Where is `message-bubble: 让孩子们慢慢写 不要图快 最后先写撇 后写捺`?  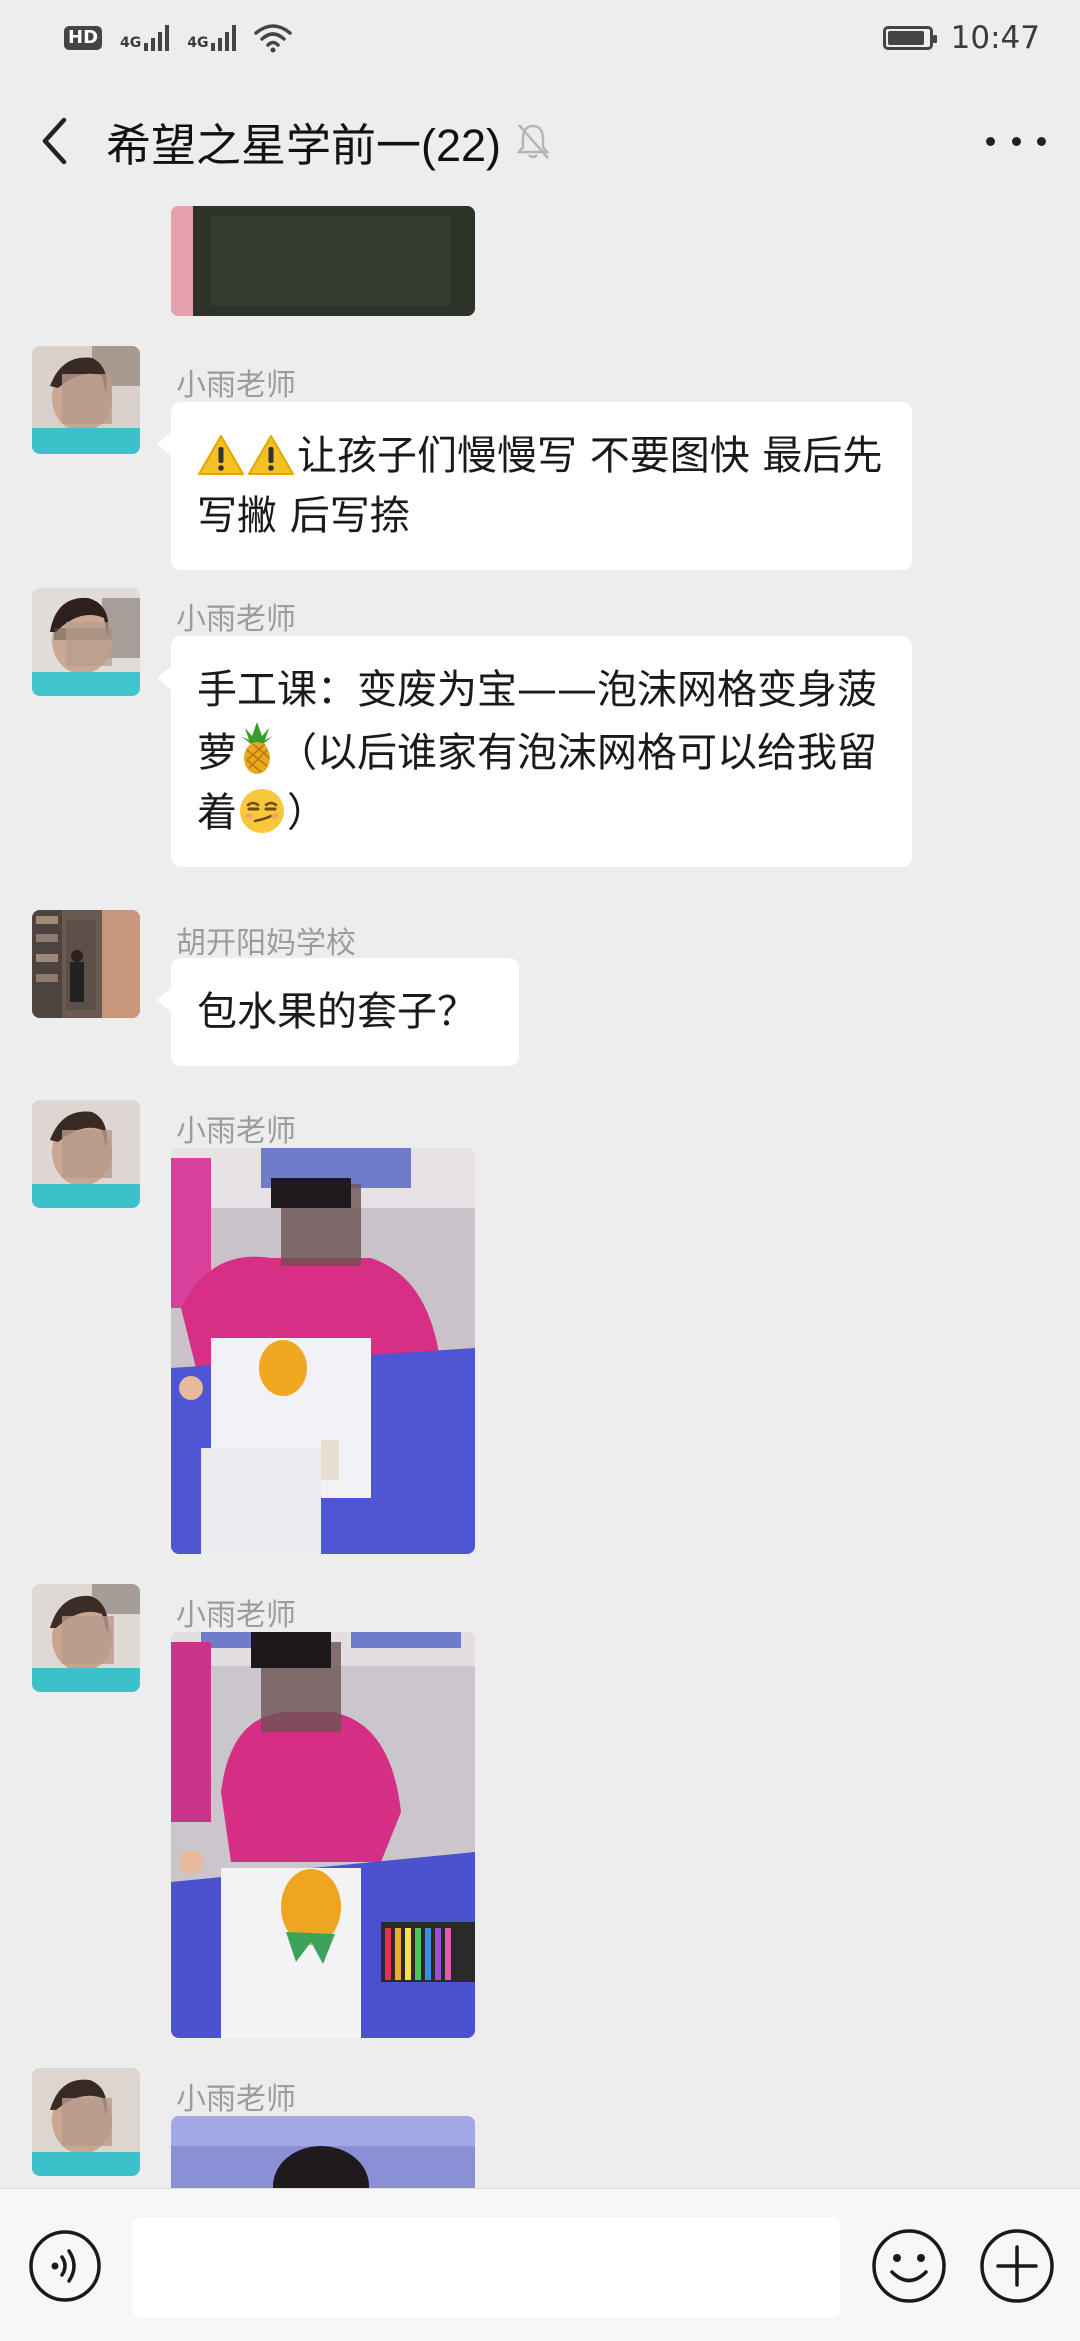 message-bubble: 让孩子们慢慢写 不要图快 最后先写撇 后写捺 is located at coordinates (534, 486).